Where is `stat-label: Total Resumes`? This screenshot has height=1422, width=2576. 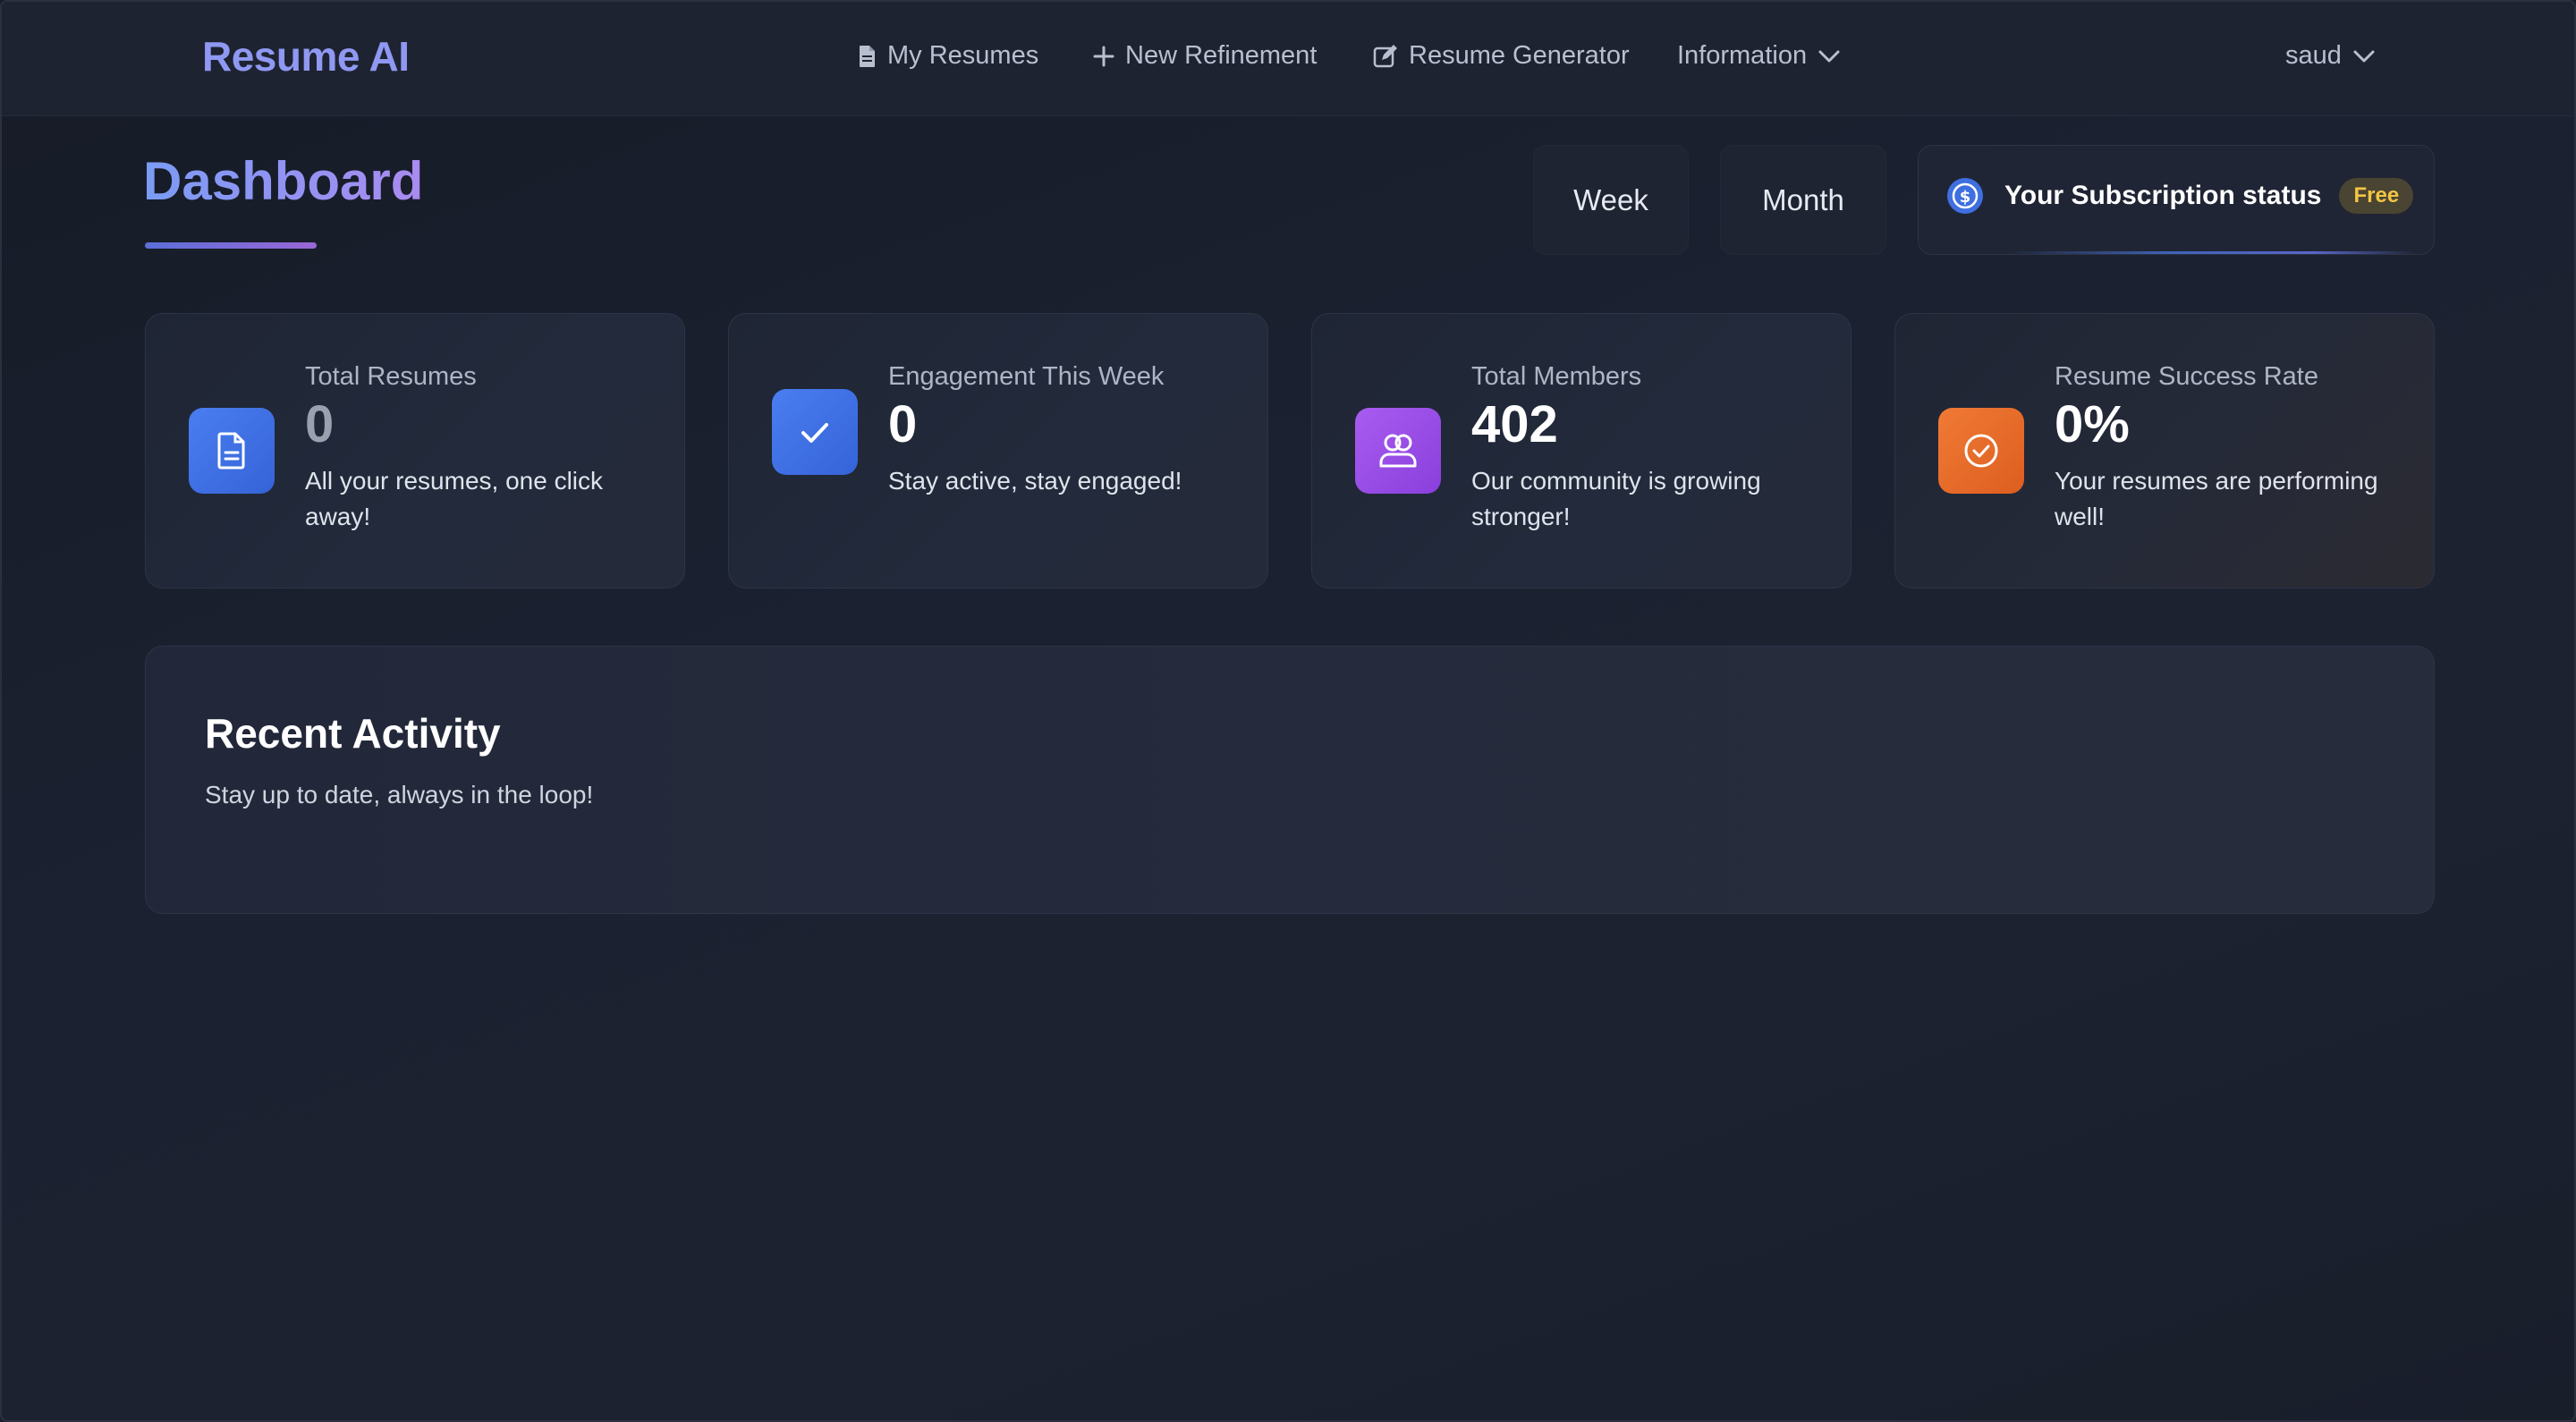
stat-label: Total Resumes is located at coordinates (391, 376).